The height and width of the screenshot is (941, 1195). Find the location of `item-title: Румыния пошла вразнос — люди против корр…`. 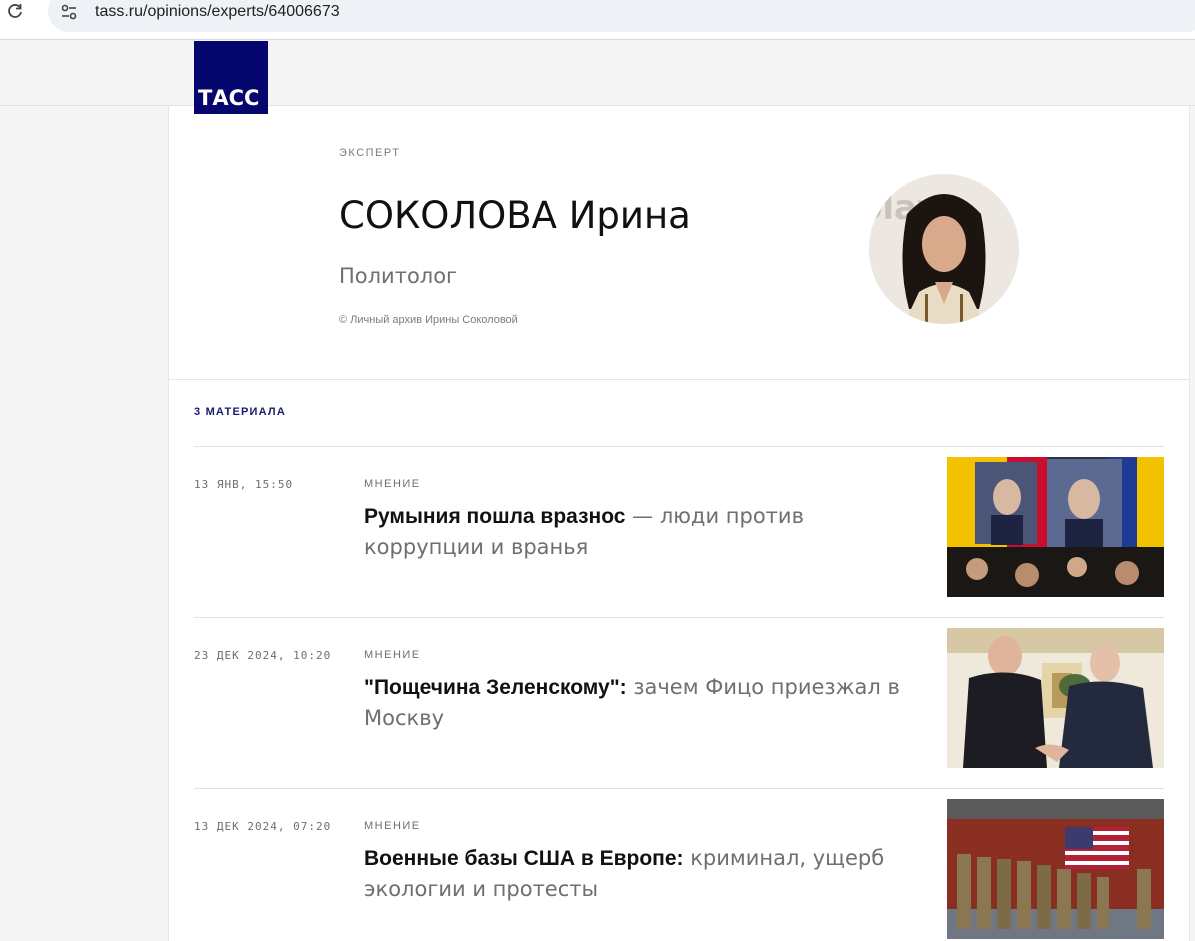

item-title: Румыния пошла вразнос — люди против корр… is located at coordinates (644, 531).